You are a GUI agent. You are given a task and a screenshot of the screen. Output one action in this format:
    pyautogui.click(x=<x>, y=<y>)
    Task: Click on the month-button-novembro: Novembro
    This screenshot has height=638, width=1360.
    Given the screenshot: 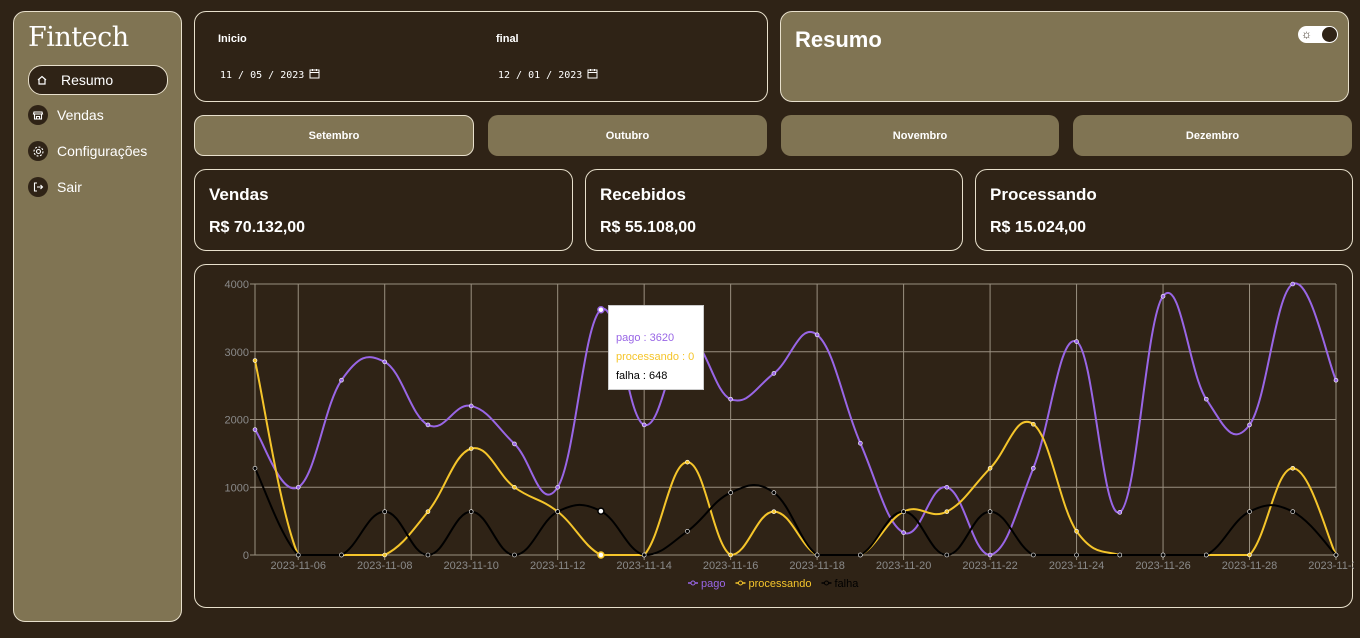 What is the action you would take?
    pyautogui.click(x=920, y=135)
    